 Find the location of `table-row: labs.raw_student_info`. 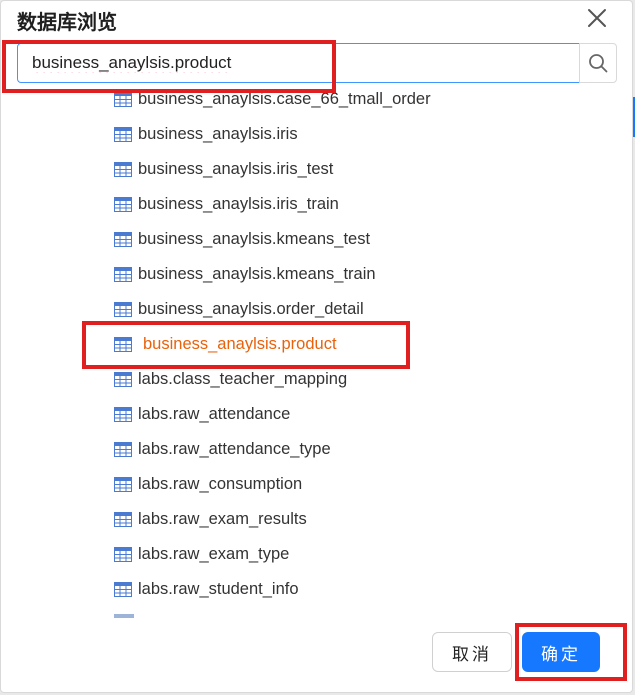

table-row: labs.raw_student_info is located at coordinates (206, 589).